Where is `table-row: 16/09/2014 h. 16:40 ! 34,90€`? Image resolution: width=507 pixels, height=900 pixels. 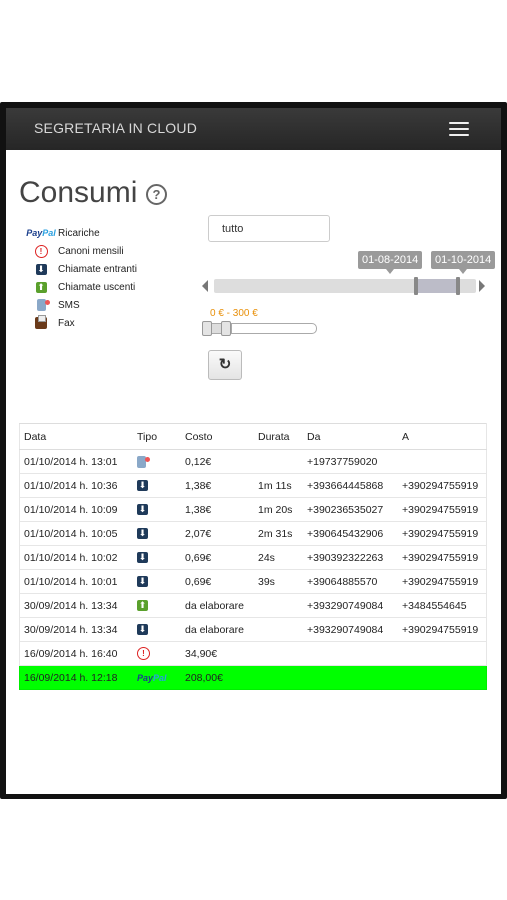
table-row: 16/09/2014 h. 16:40 ! 34,90€ is located at coordinates (253, 653).